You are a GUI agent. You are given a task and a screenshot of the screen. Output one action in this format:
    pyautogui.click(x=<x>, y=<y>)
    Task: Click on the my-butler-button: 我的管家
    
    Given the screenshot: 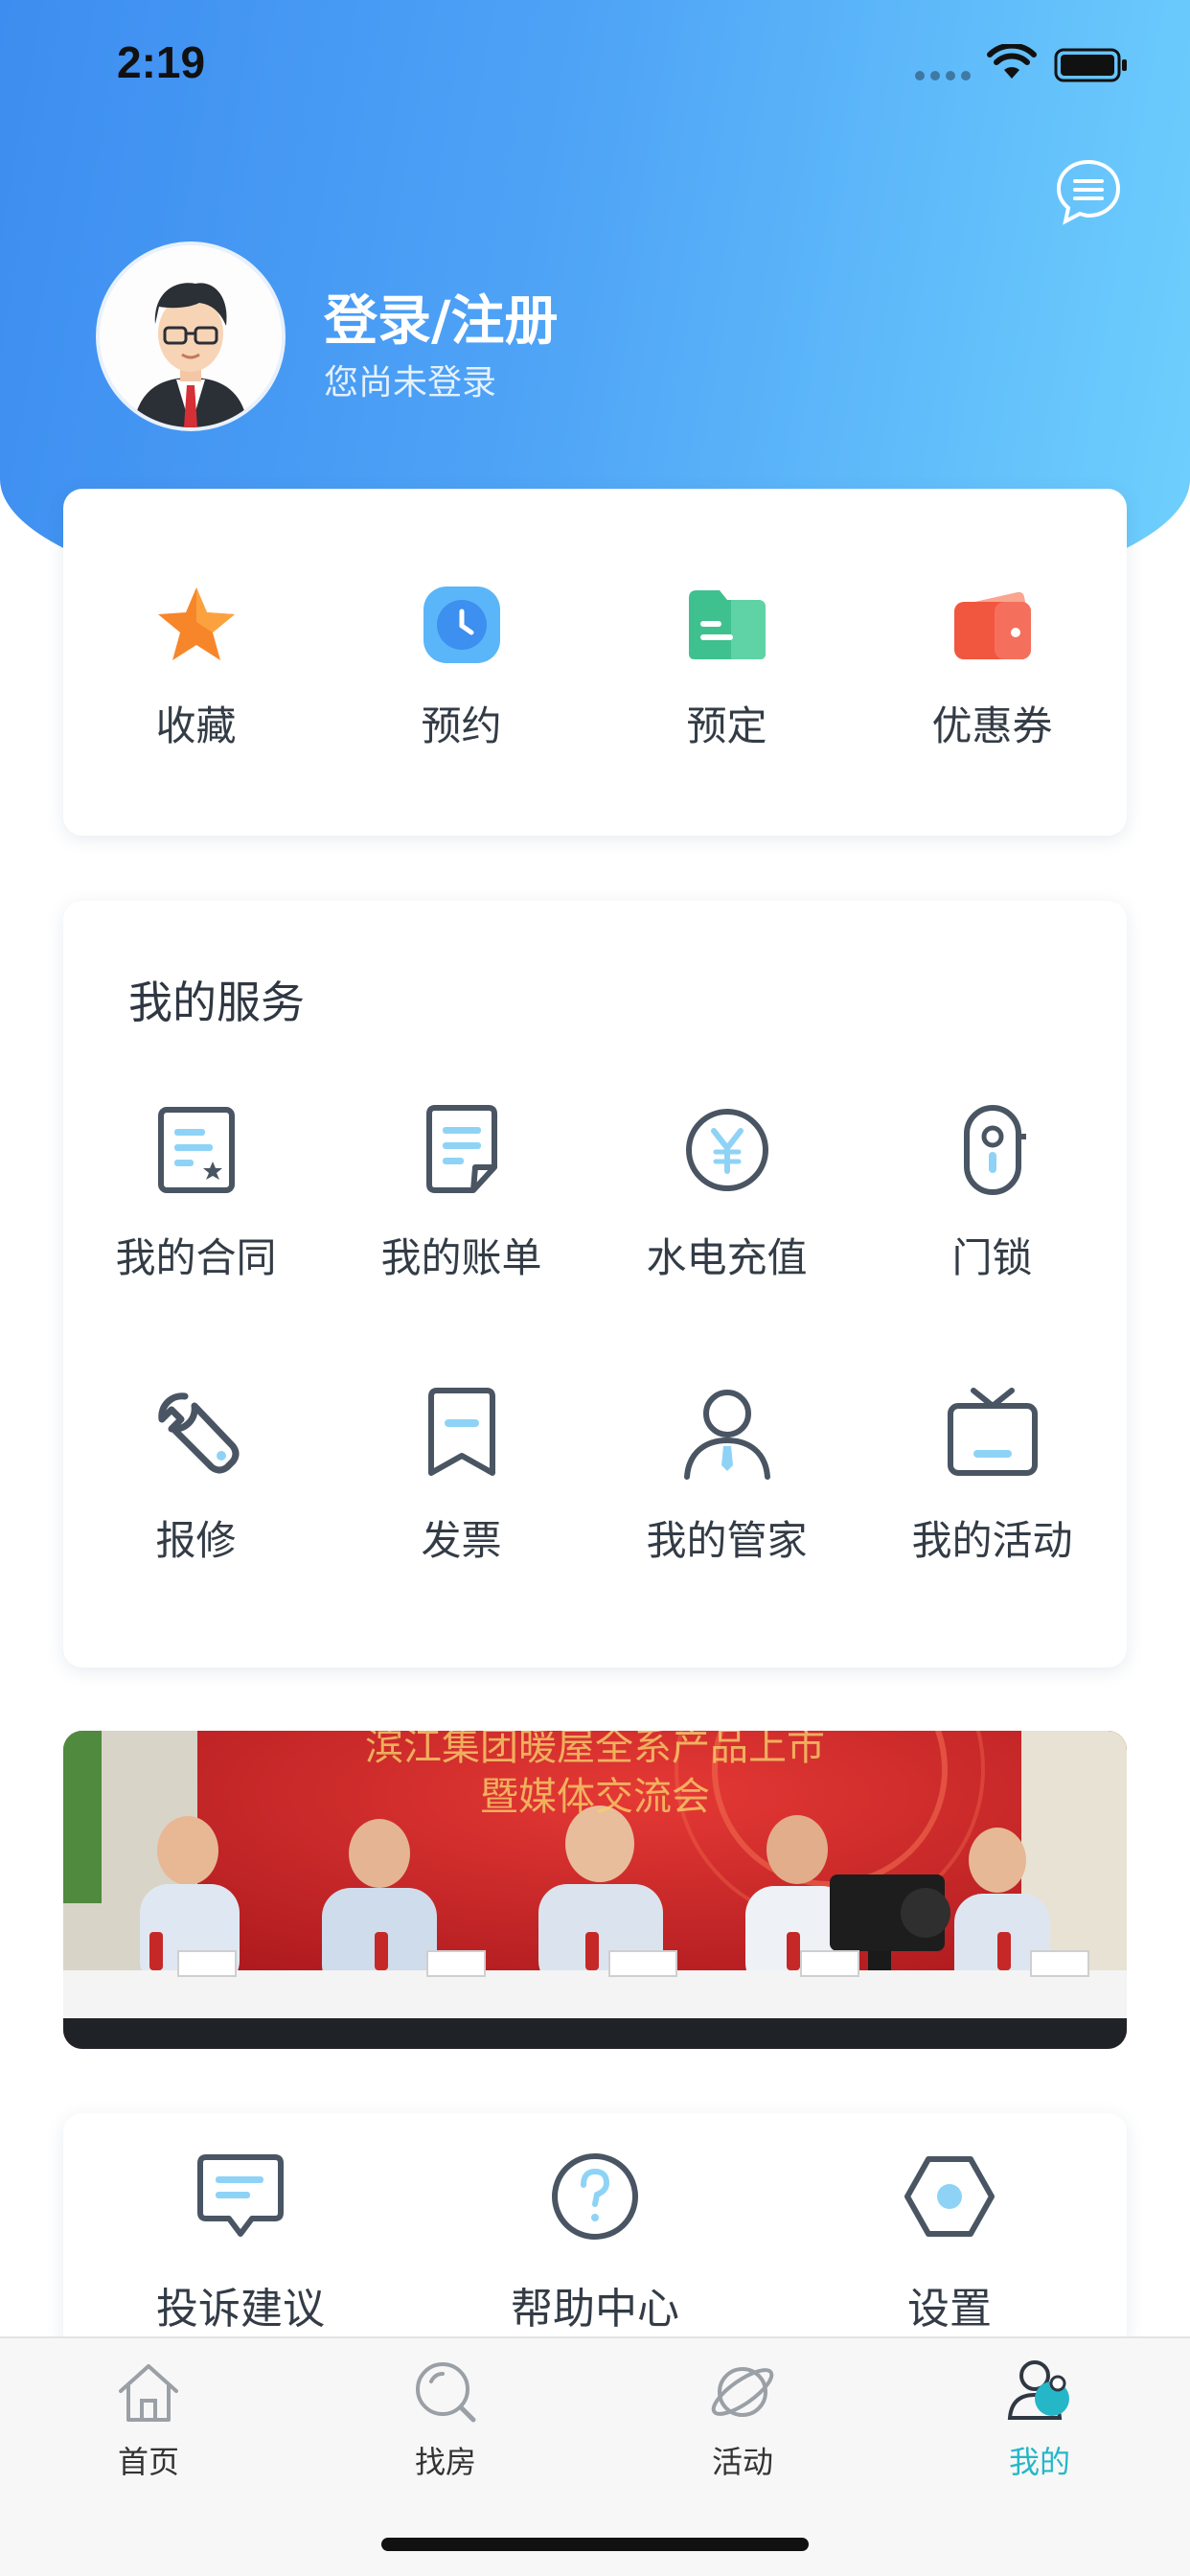 What is the action you would take?
    pyautogui.click(x=727, y=1504)
    